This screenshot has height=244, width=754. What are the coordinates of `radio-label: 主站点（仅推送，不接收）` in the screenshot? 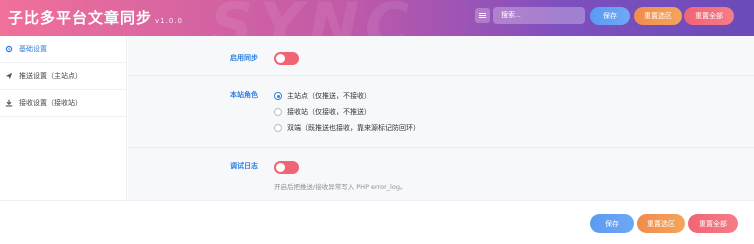 It's located at (329, 96).